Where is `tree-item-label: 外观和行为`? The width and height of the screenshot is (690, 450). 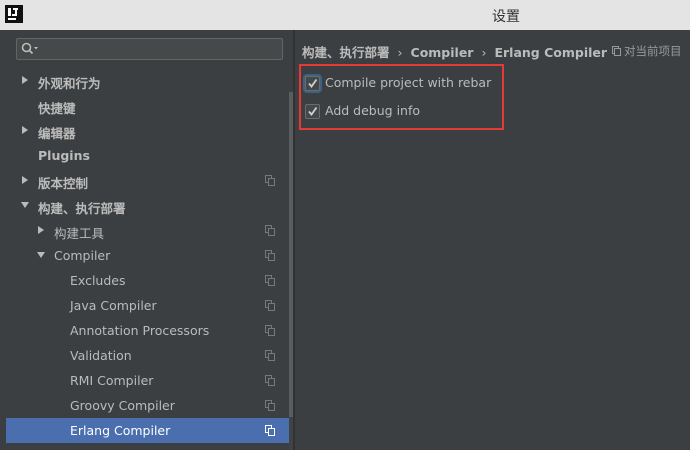
tree-item-label: 外观和行为 is located at coordinates (69, 83).